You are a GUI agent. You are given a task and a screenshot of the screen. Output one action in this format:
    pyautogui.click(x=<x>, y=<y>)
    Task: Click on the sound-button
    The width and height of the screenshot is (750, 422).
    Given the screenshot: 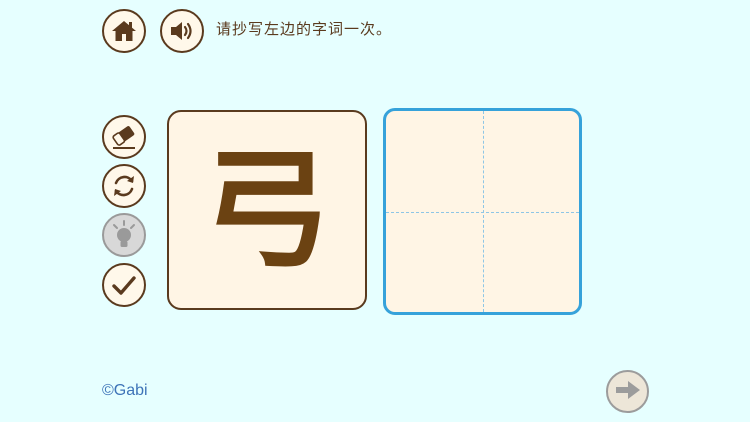 What is the action you would take?
    pyautogui.click(x=182, y=31)
    